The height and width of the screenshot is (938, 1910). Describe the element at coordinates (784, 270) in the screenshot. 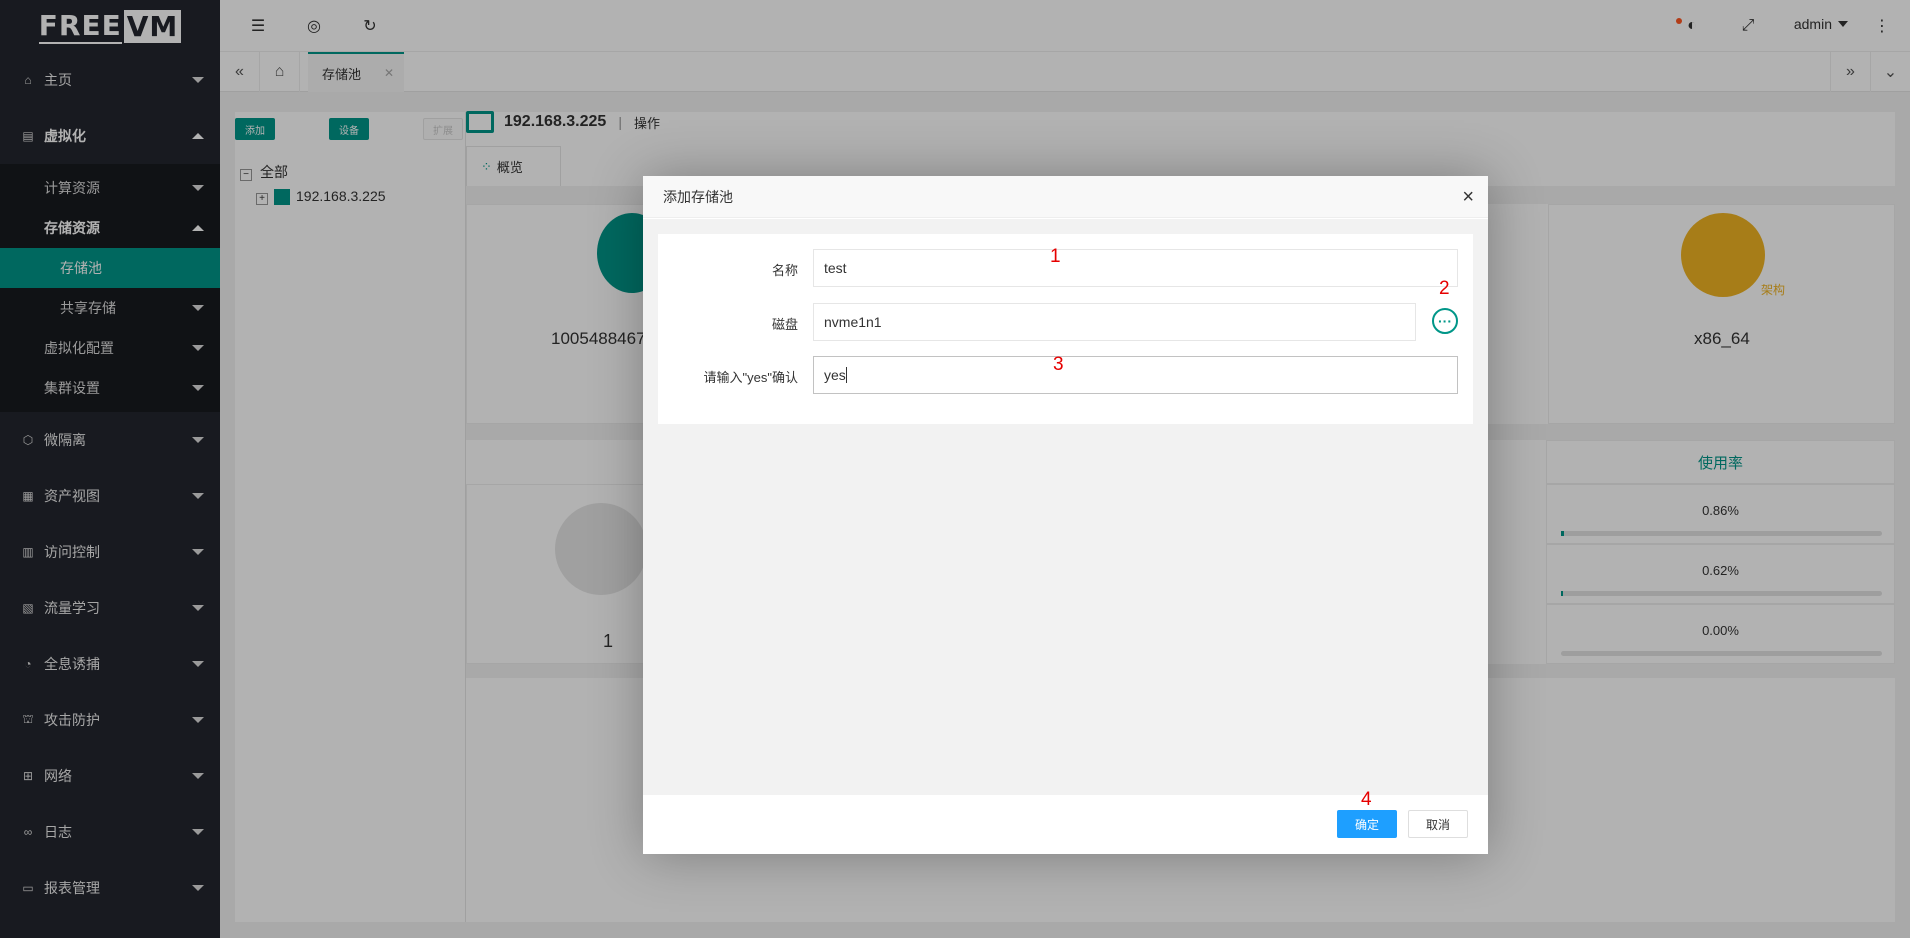

I see `name-label: 名称` at that location.